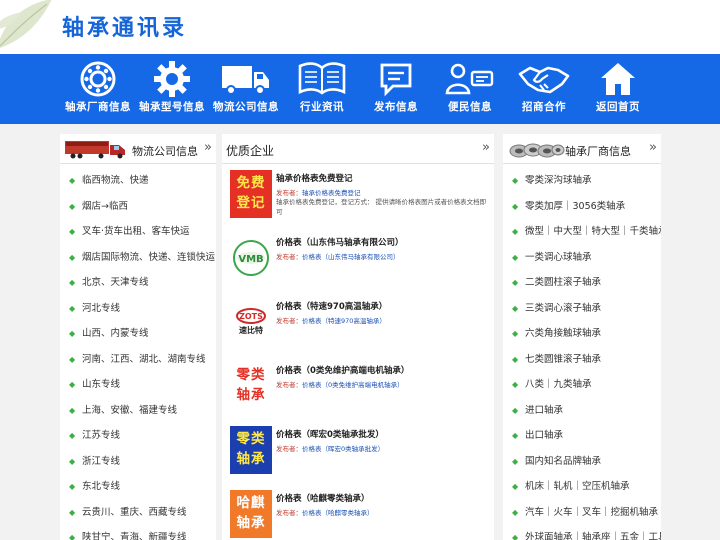 This screenshot has width=720, height=540. What do you see at coordinates (358, 266) in the screenshot?
I see `featured-entry: VMB 价格表（山东伟马轴承有限公司） 发布者：价格表（山东伟马轴承有限公司）` at bounding box center [358, 266].